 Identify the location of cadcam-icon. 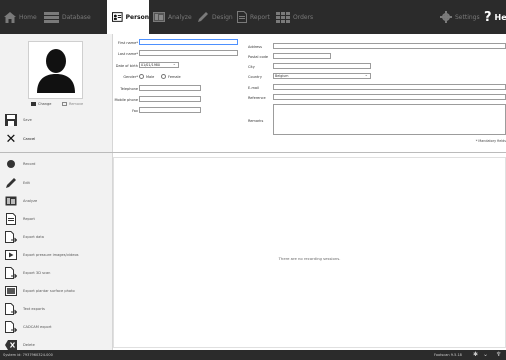
(11, 327).